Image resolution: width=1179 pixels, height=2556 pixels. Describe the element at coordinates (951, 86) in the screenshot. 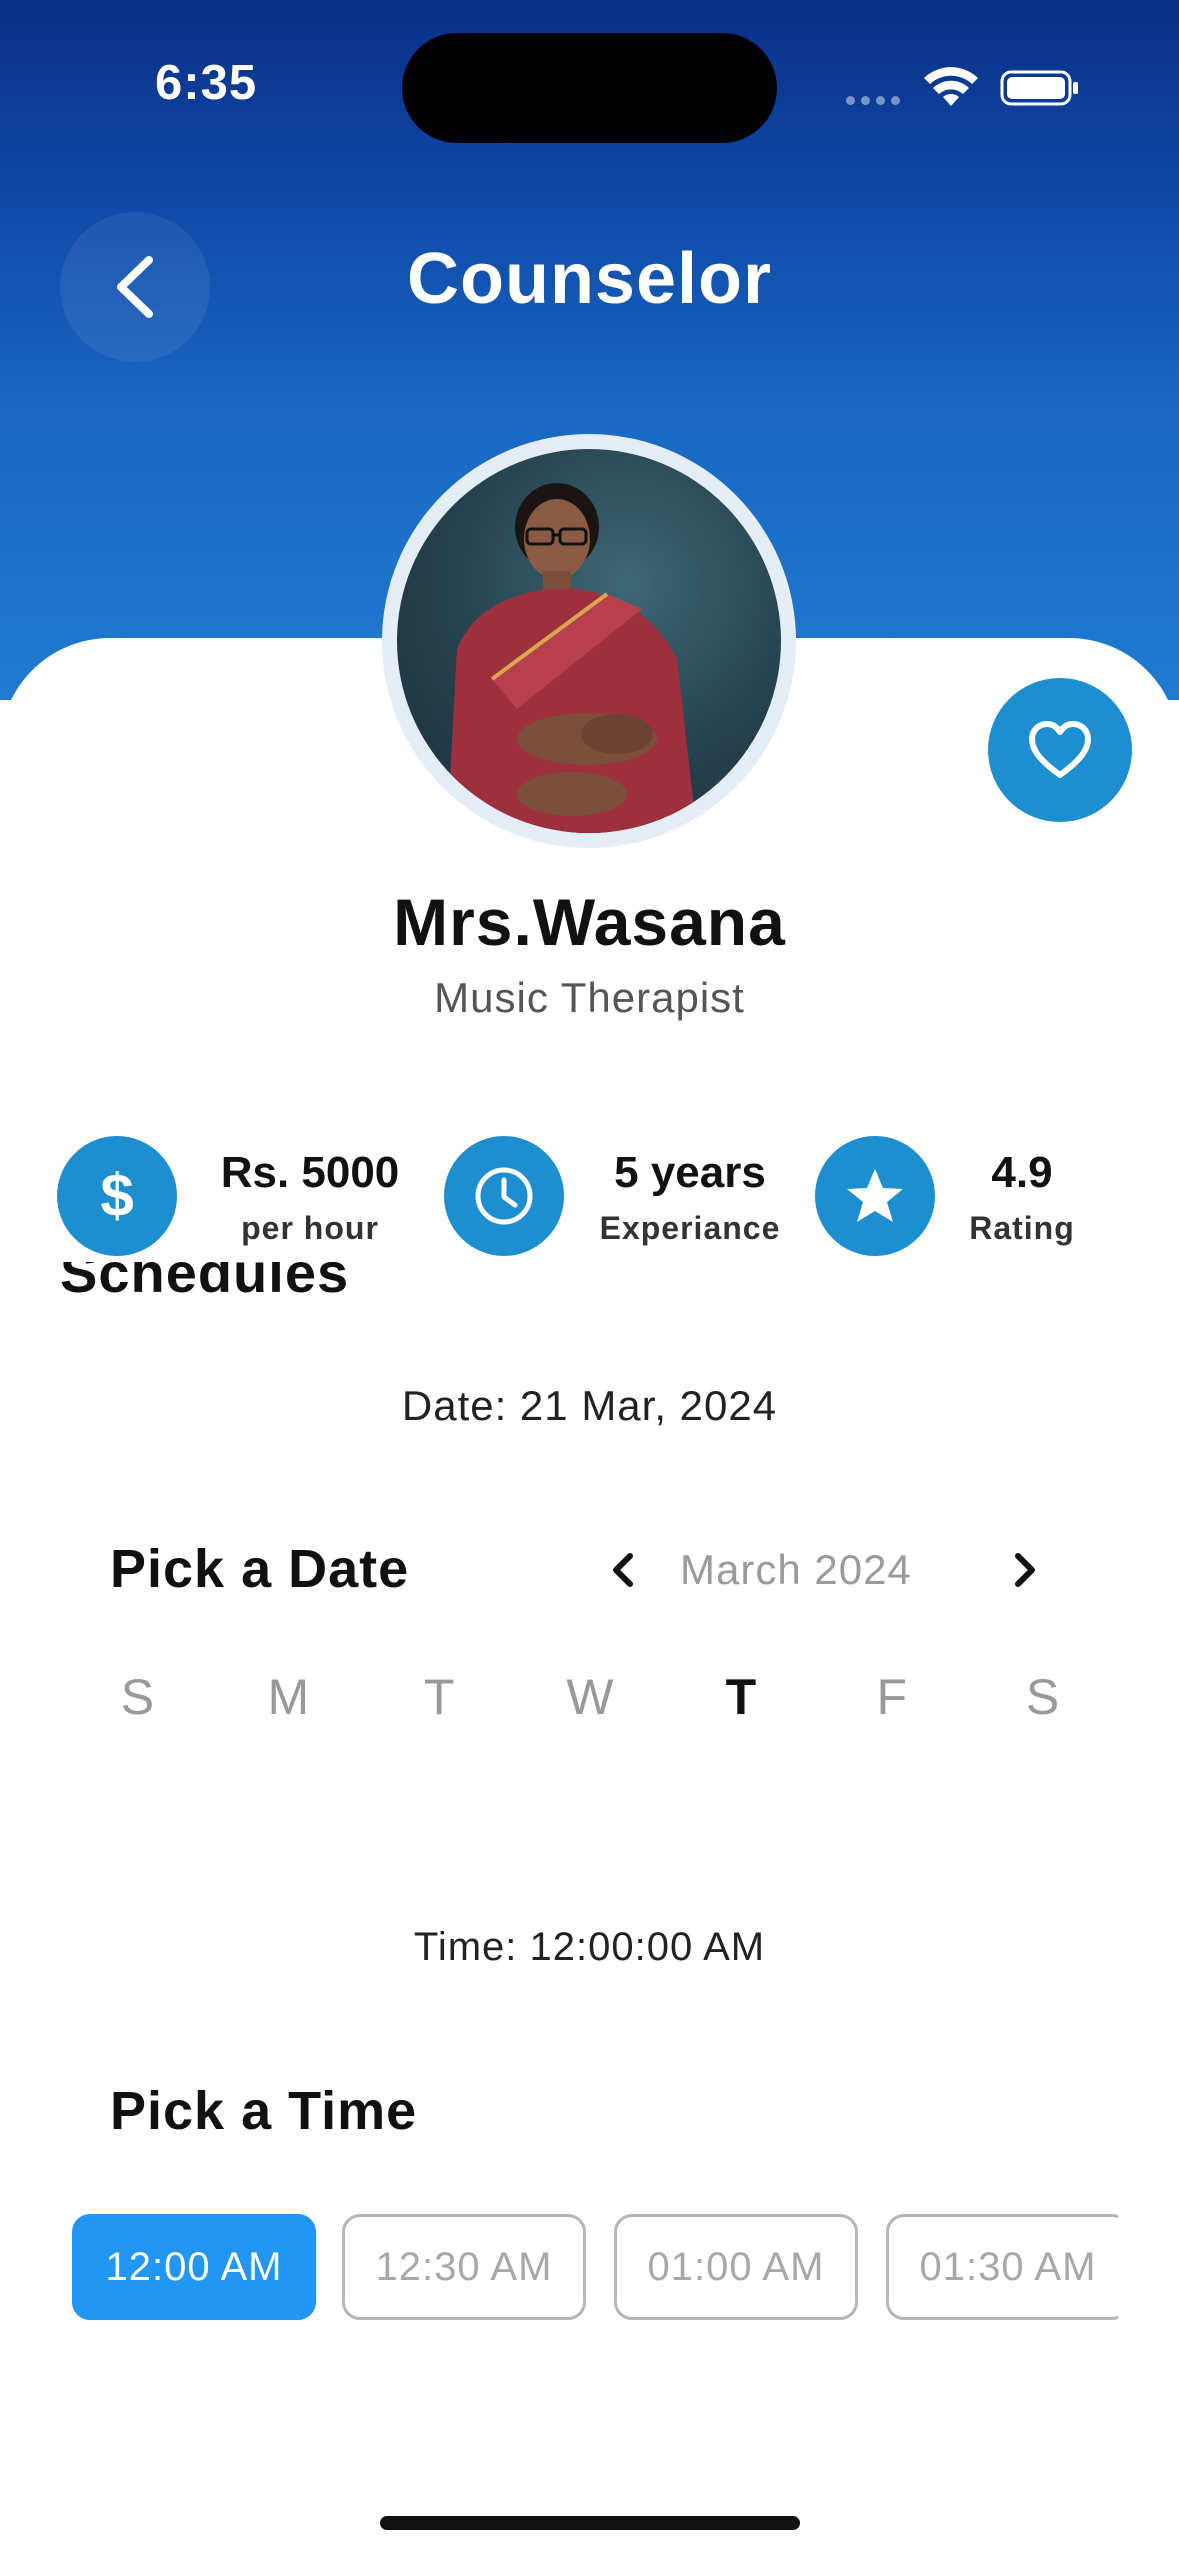

I see `wifi-icon` at that location.